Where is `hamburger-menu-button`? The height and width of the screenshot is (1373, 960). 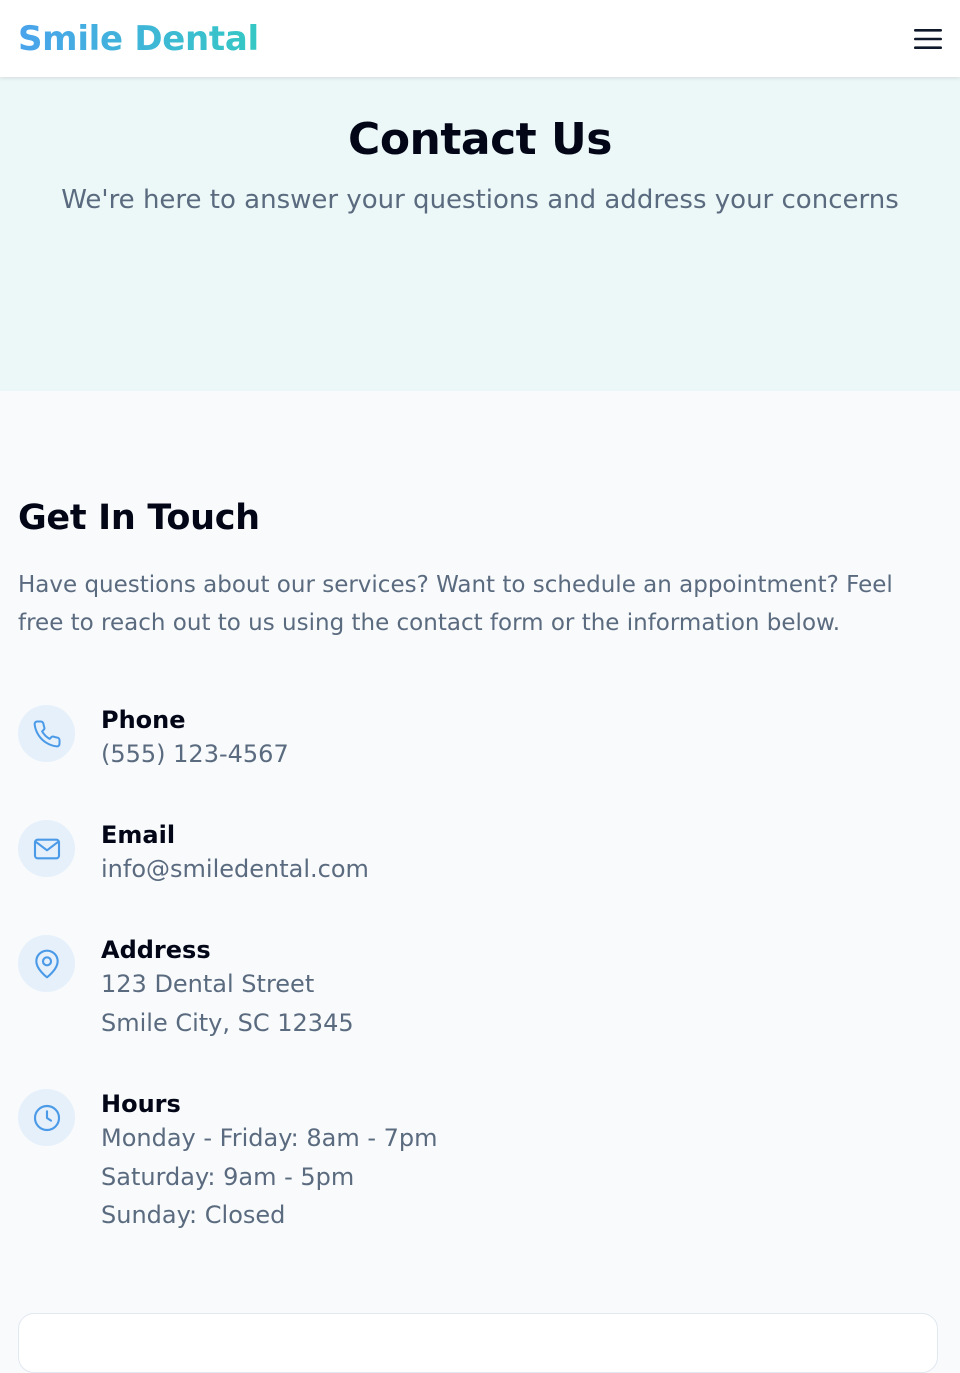
hamburger-menu-button is located at coordinates (928, 39).